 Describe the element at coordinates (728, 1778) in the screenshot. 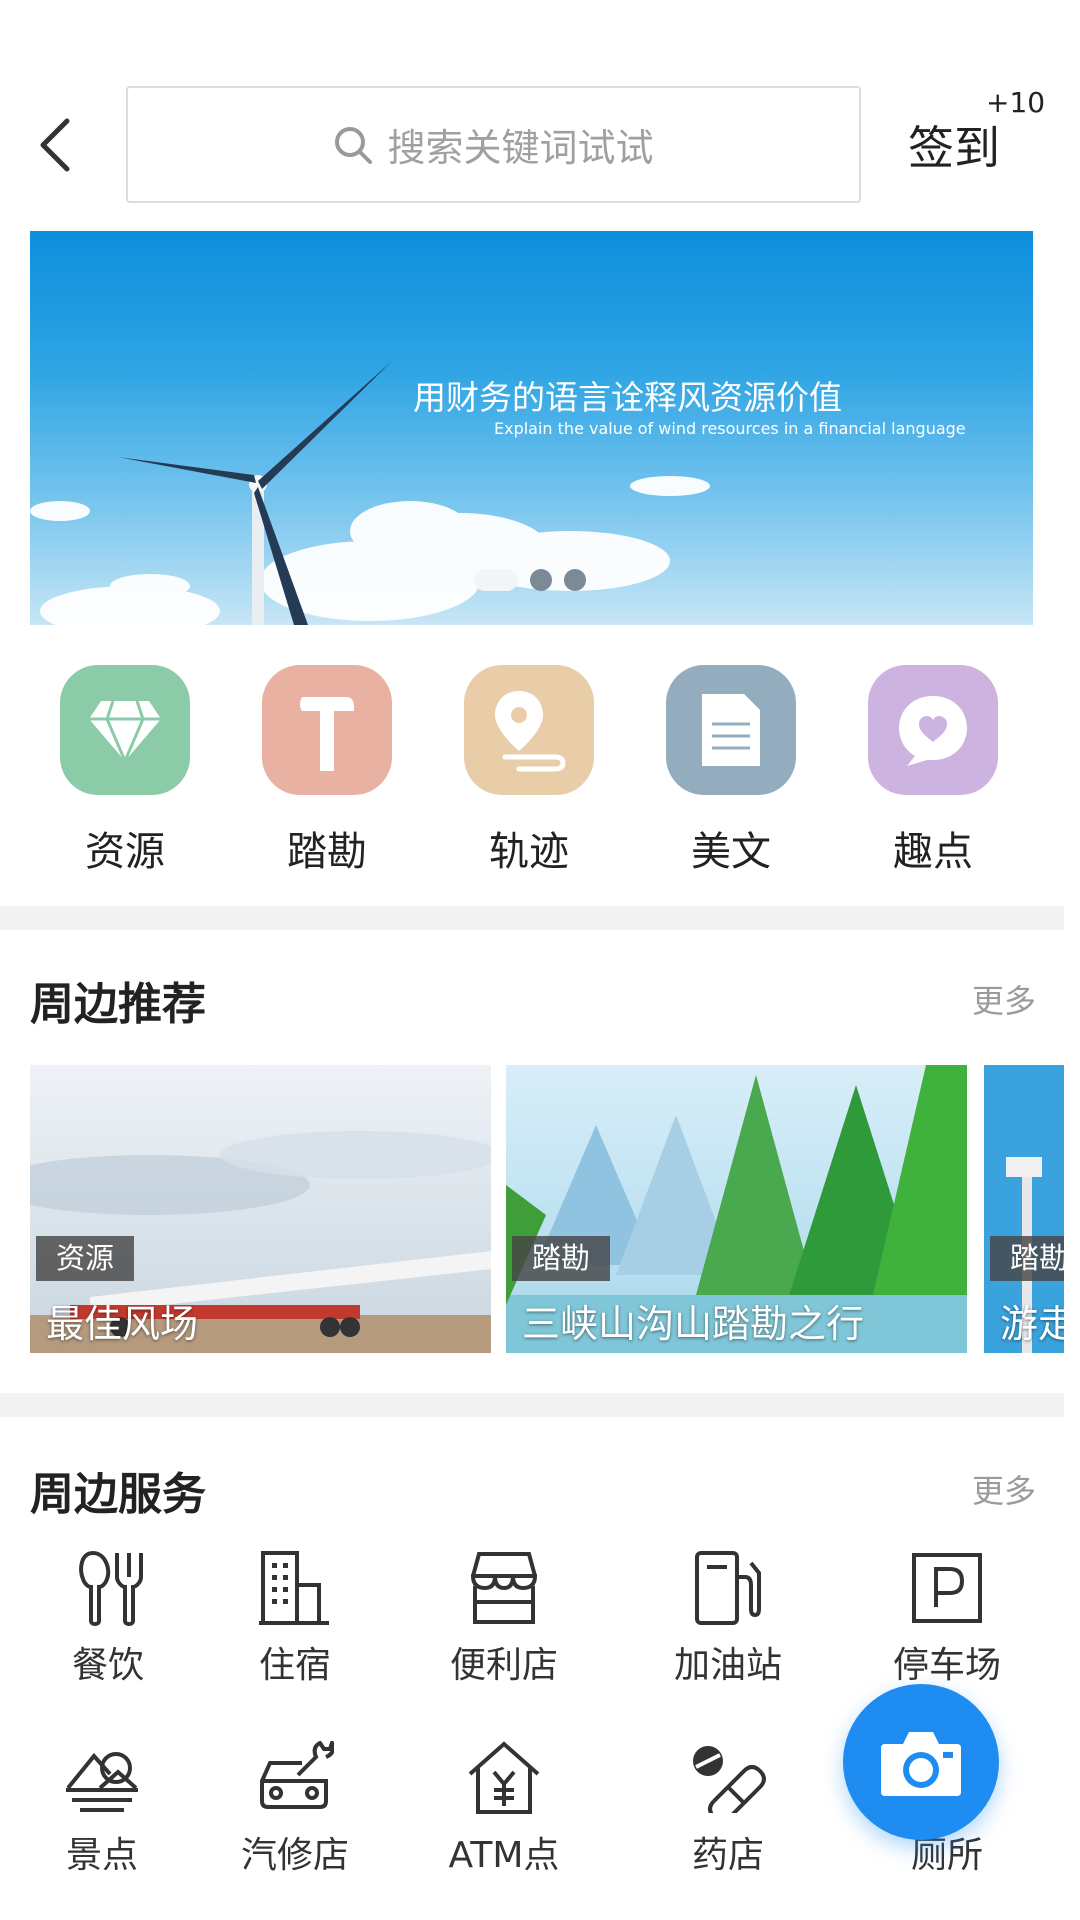

I see `pill-icon` at that location.